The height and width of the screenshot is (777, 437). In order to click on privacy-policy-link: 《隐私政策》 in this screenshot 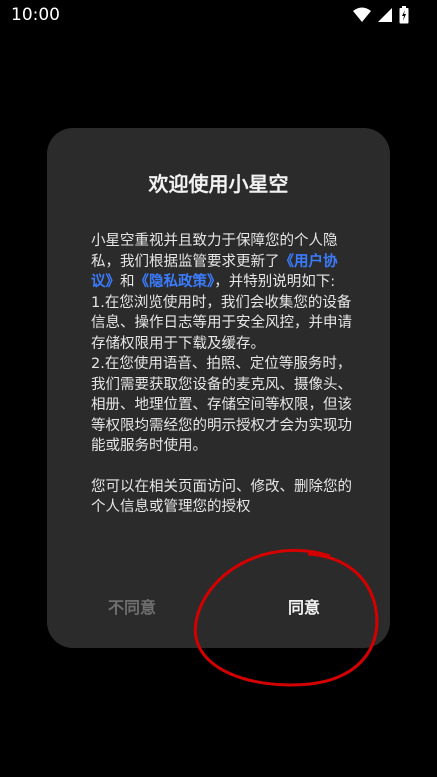, I will do `click(175, 282)`.